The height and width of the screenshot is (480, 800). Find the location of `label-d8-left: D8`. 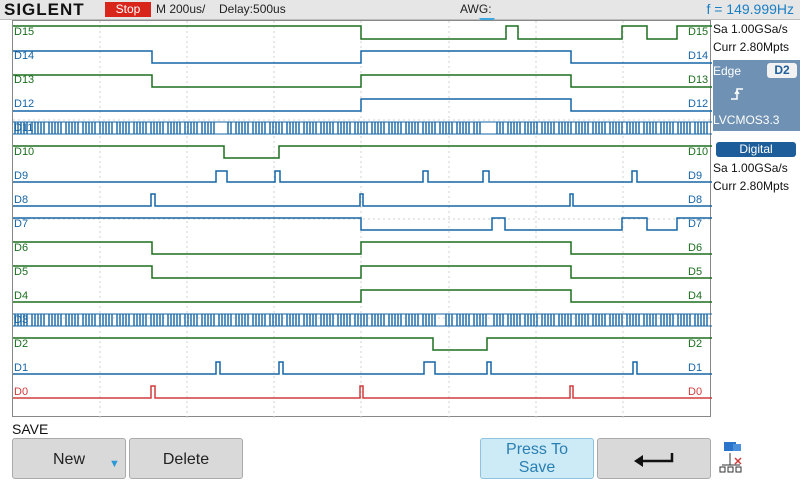

label-d8-left: D8 is located at coordinates (21, 200).